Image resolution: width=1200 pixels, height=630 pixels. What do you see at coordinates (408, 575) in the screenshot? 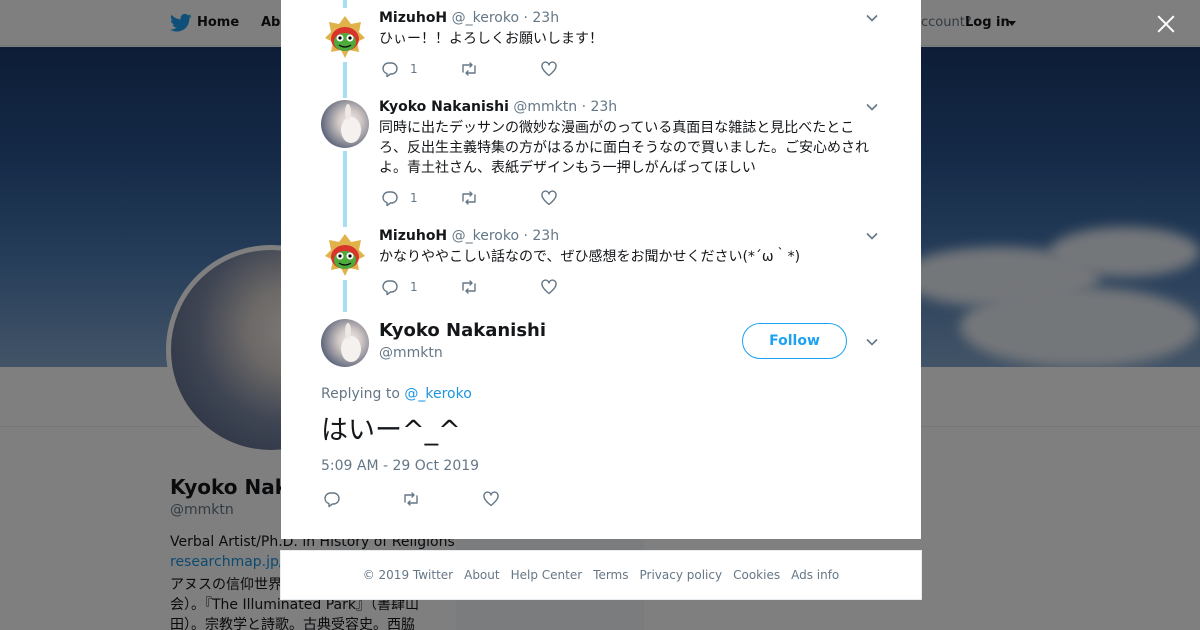
I see `footer-copyright: © 2019 Twitter` at bounding box center [408, 575].